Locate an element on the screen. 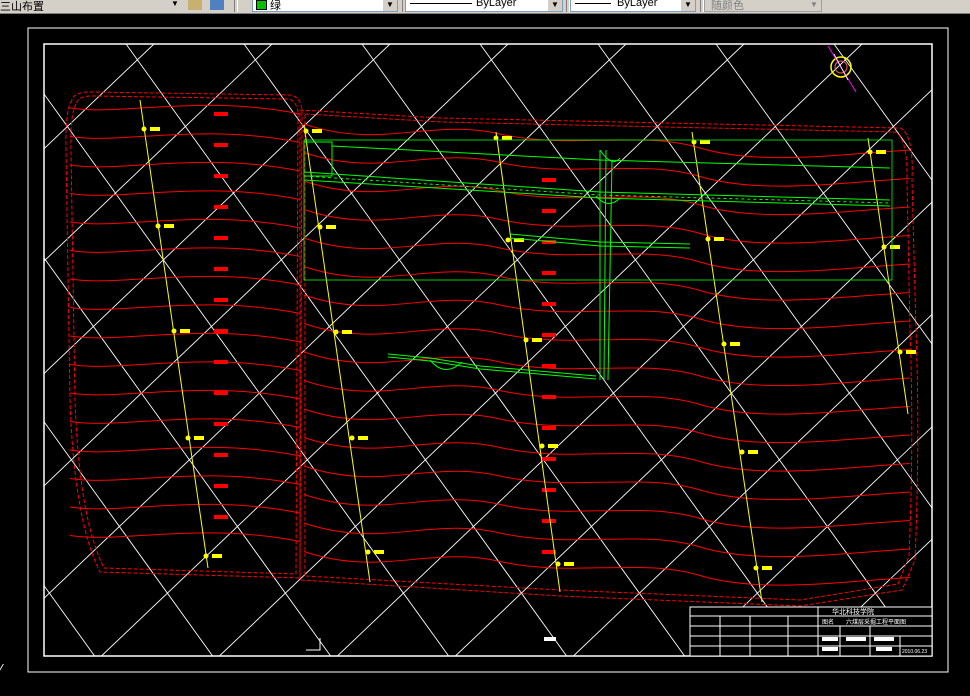  color-swatch-icon is located at coordinates (261, 5).